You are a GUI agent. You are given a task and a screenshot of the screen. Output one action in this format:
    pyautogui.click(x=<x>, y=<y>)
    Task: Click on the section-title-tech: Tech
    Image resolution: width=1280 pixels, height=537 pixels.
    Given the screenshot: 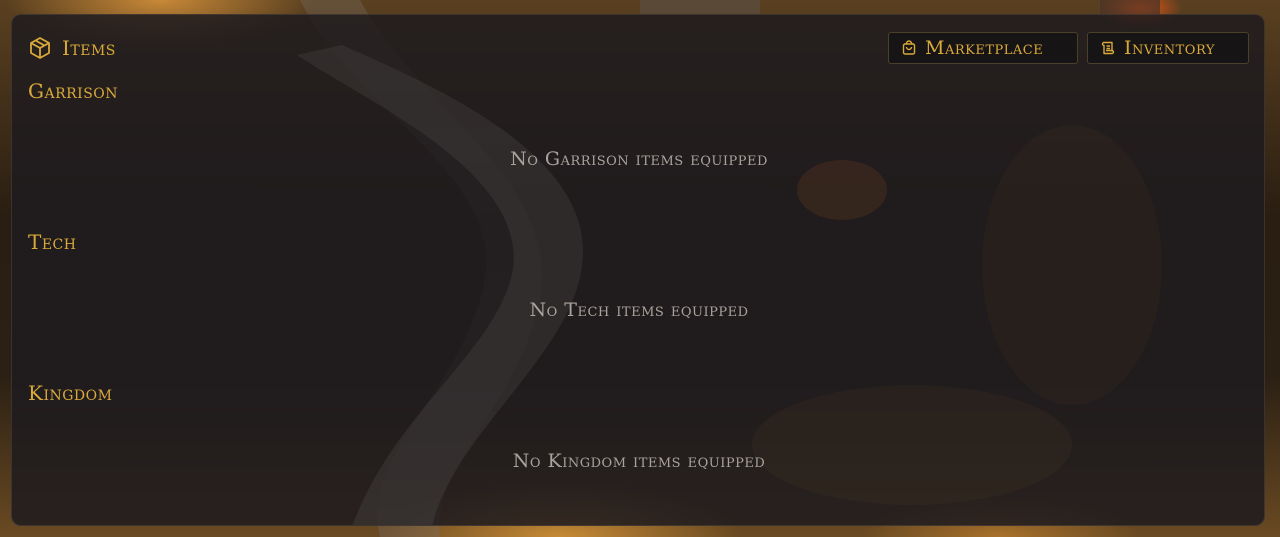 What is the action you would take?
    pyautogui.click(x=52, y=242)
    